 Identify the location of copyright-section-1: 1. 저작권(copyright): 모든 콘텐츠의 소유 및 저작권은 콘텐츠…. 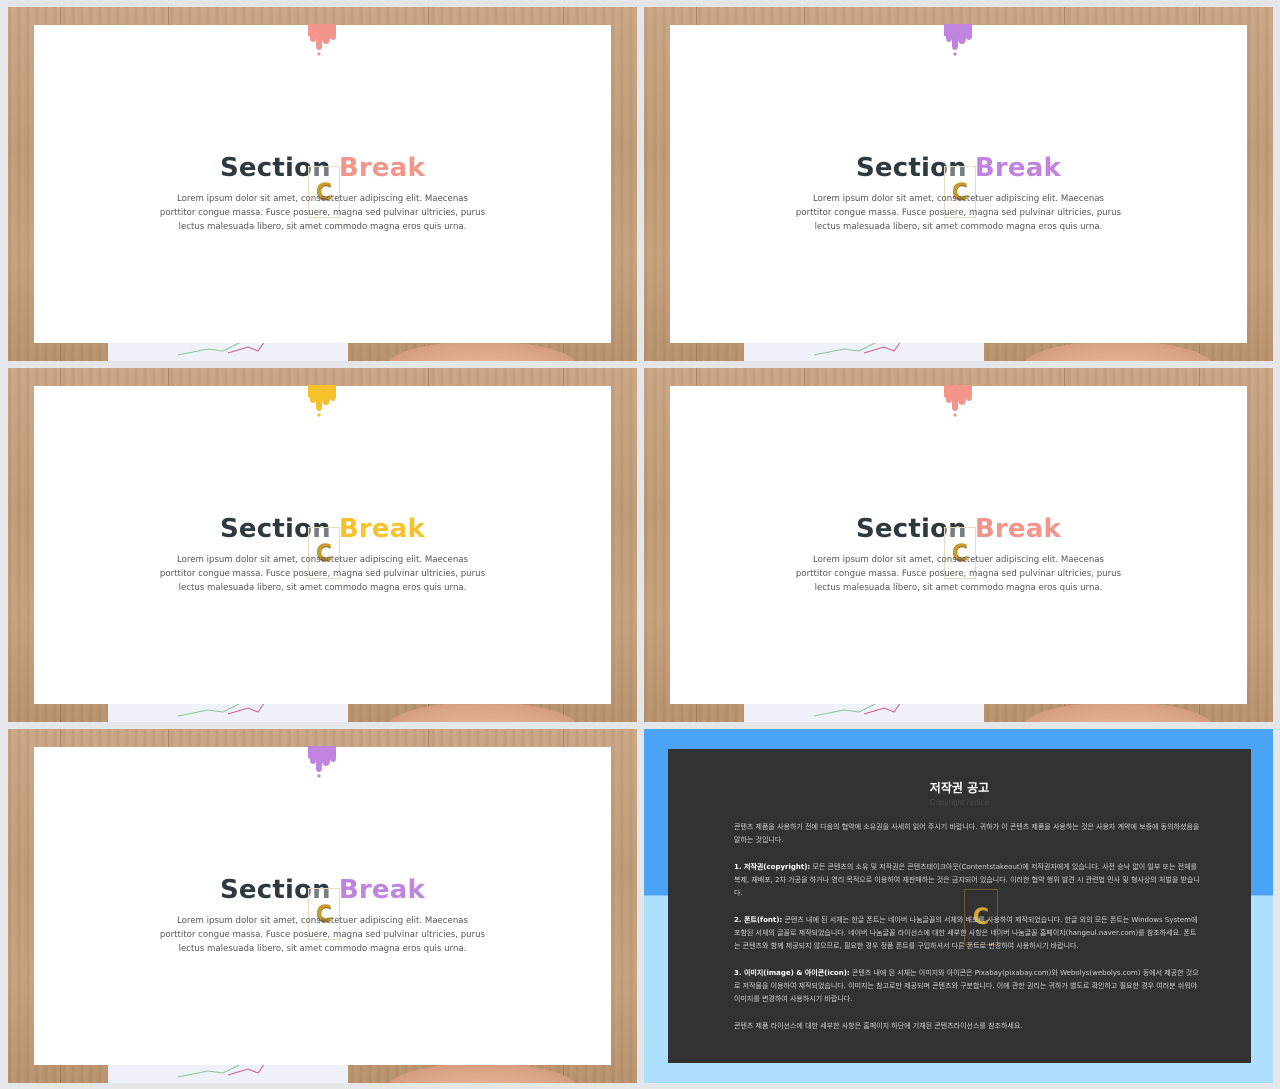
(967, 880).